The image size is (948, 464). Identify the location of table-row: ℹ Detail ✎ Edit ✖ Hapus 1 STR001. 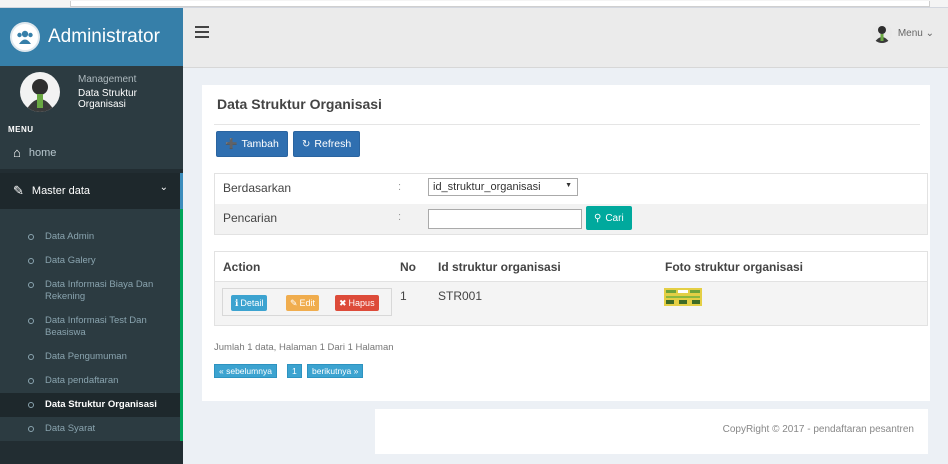
(571, 303).